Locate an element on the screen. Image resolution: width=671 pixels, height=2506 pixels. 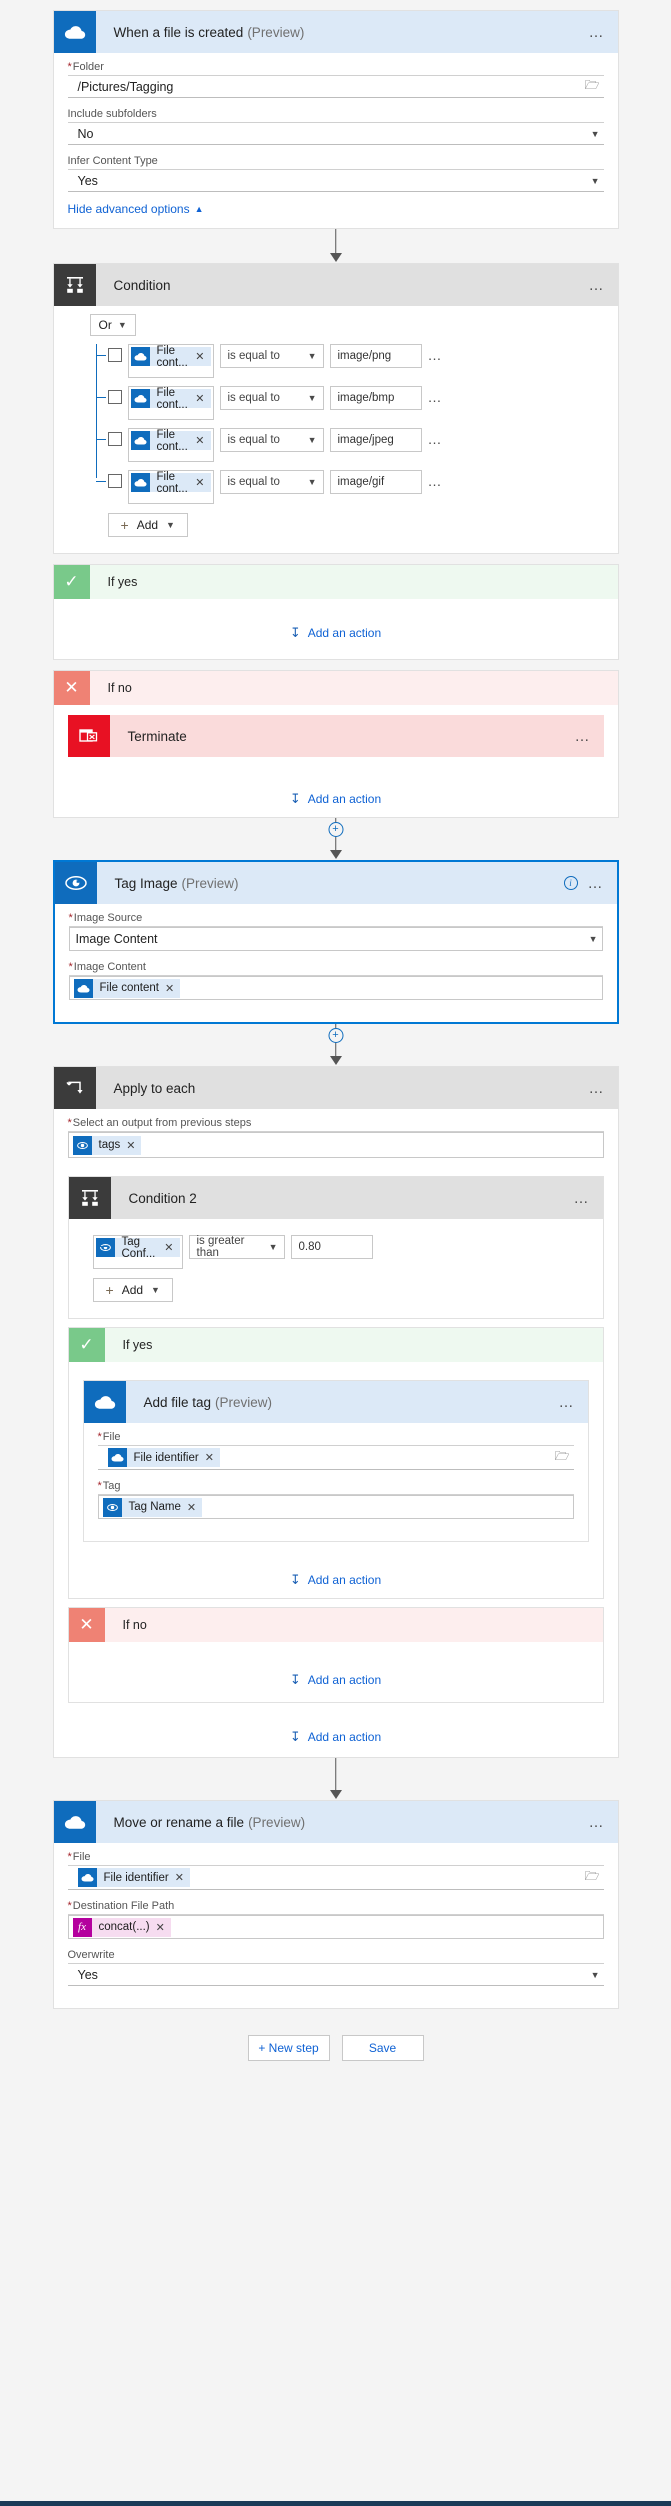
new-step-button: + New step is located at coordinates (288, 2048).